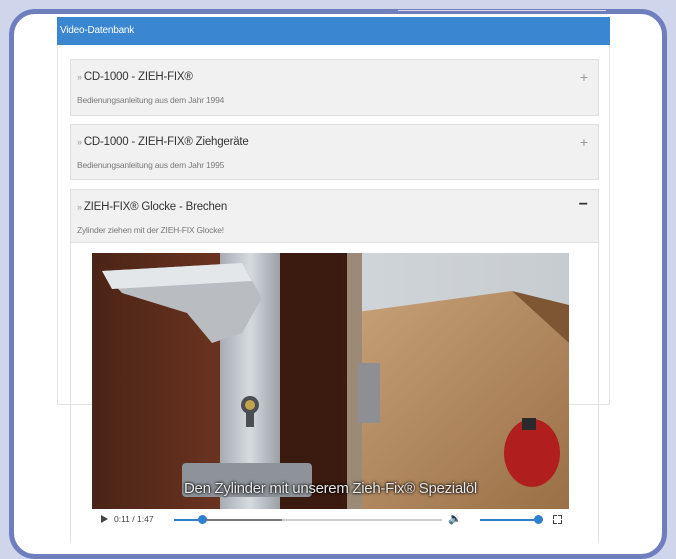  What do you see at coordinates (455, 518) in the screenshot?
I see `volume-icon: 🔉` at bounding box center [455, 518].